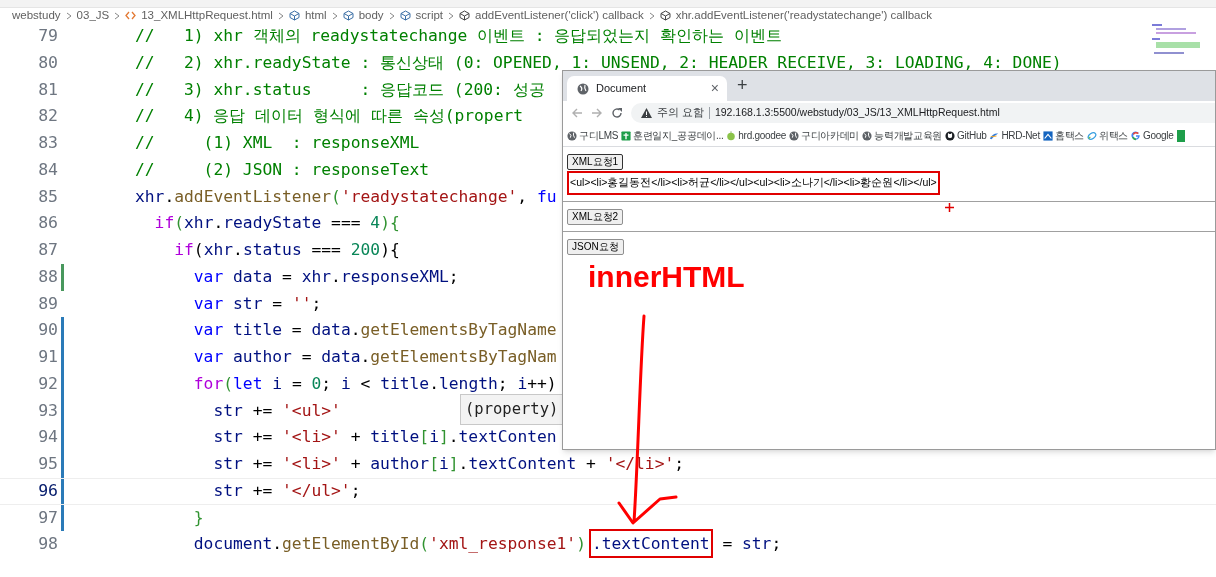 The height and width of the screenshot is (577, 1216). Describe the element at coordinates (1152, 135) in the screenshot. I see `bookmark: Google` at that location.